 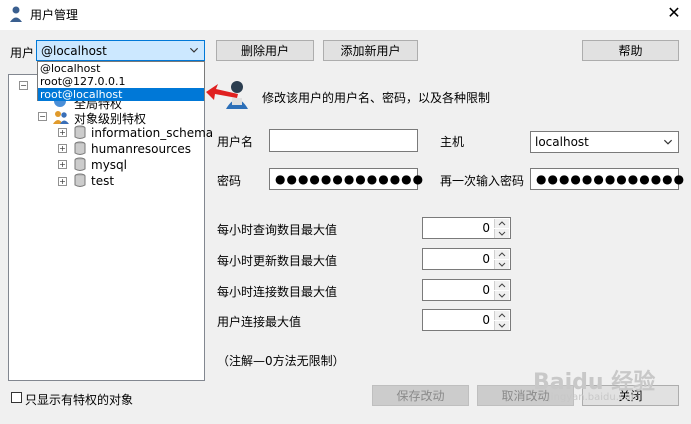 What do you see at coordinates (604, 142) in the screenshot?
I see `host-combo: localhost` at bounding box center [604, 142].